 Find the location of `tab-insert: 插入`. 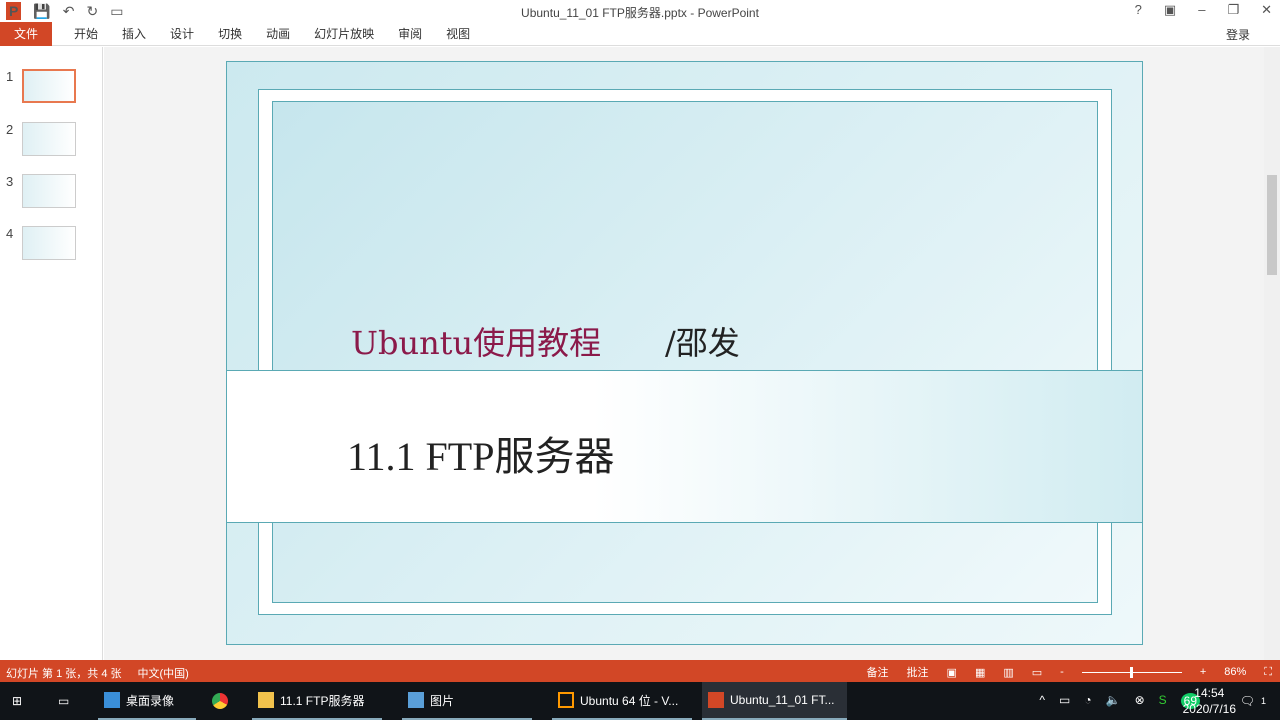

tab-insert: 插入 is located at coordinates (134, 34).